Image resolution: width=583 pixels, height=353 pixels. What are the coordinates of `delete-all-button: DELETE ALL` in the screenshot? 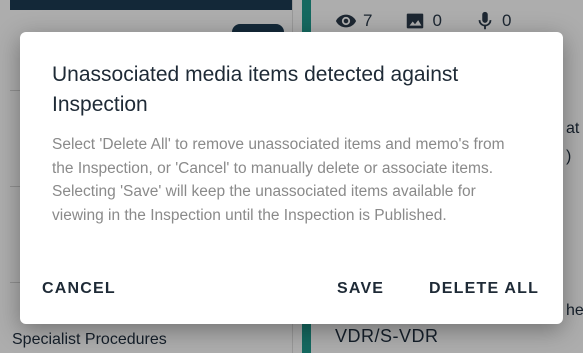 It's located at (484, 289).